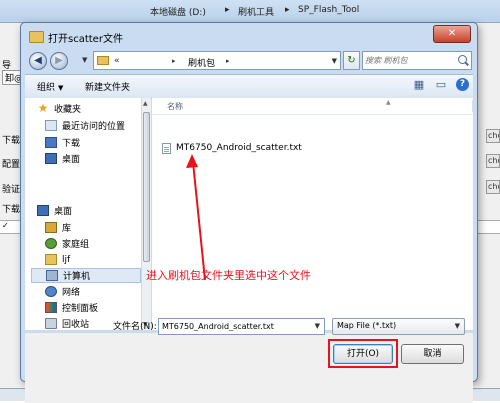 The width and height of the screenshot is (500, 403). Describe the element at coordinates (192, 161) in the screenshot. I see `arrow-head` at that location.